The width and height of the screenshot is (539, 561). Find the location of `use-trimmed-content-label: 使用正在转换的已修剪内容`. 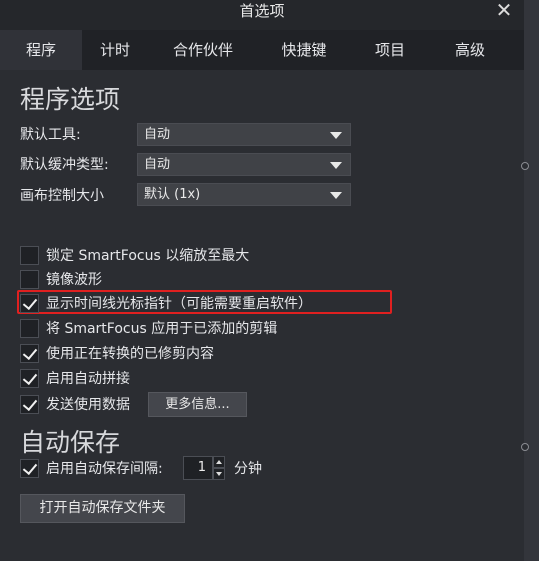

use-trimmed-content-label: 使用正在转换的已修剪内容 is located at coordinates (130, 354).